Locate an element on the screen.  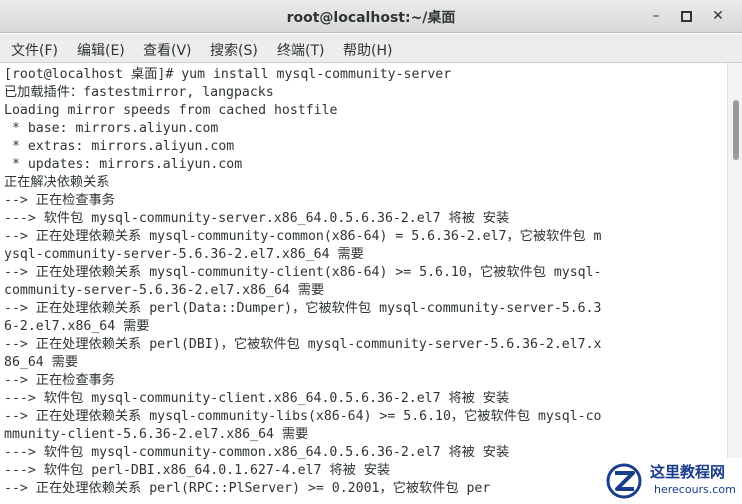
menu-terminal: 终端(T) is located at coordinates (300, 50).